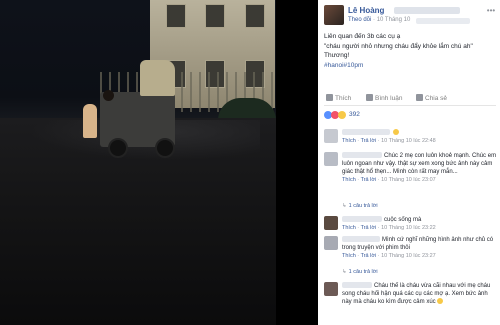 The image size is (500, 325). Describe the element at coordinates (403, 220) in the screenshot. I see `comment-text: cuộc sống mà` at that location.